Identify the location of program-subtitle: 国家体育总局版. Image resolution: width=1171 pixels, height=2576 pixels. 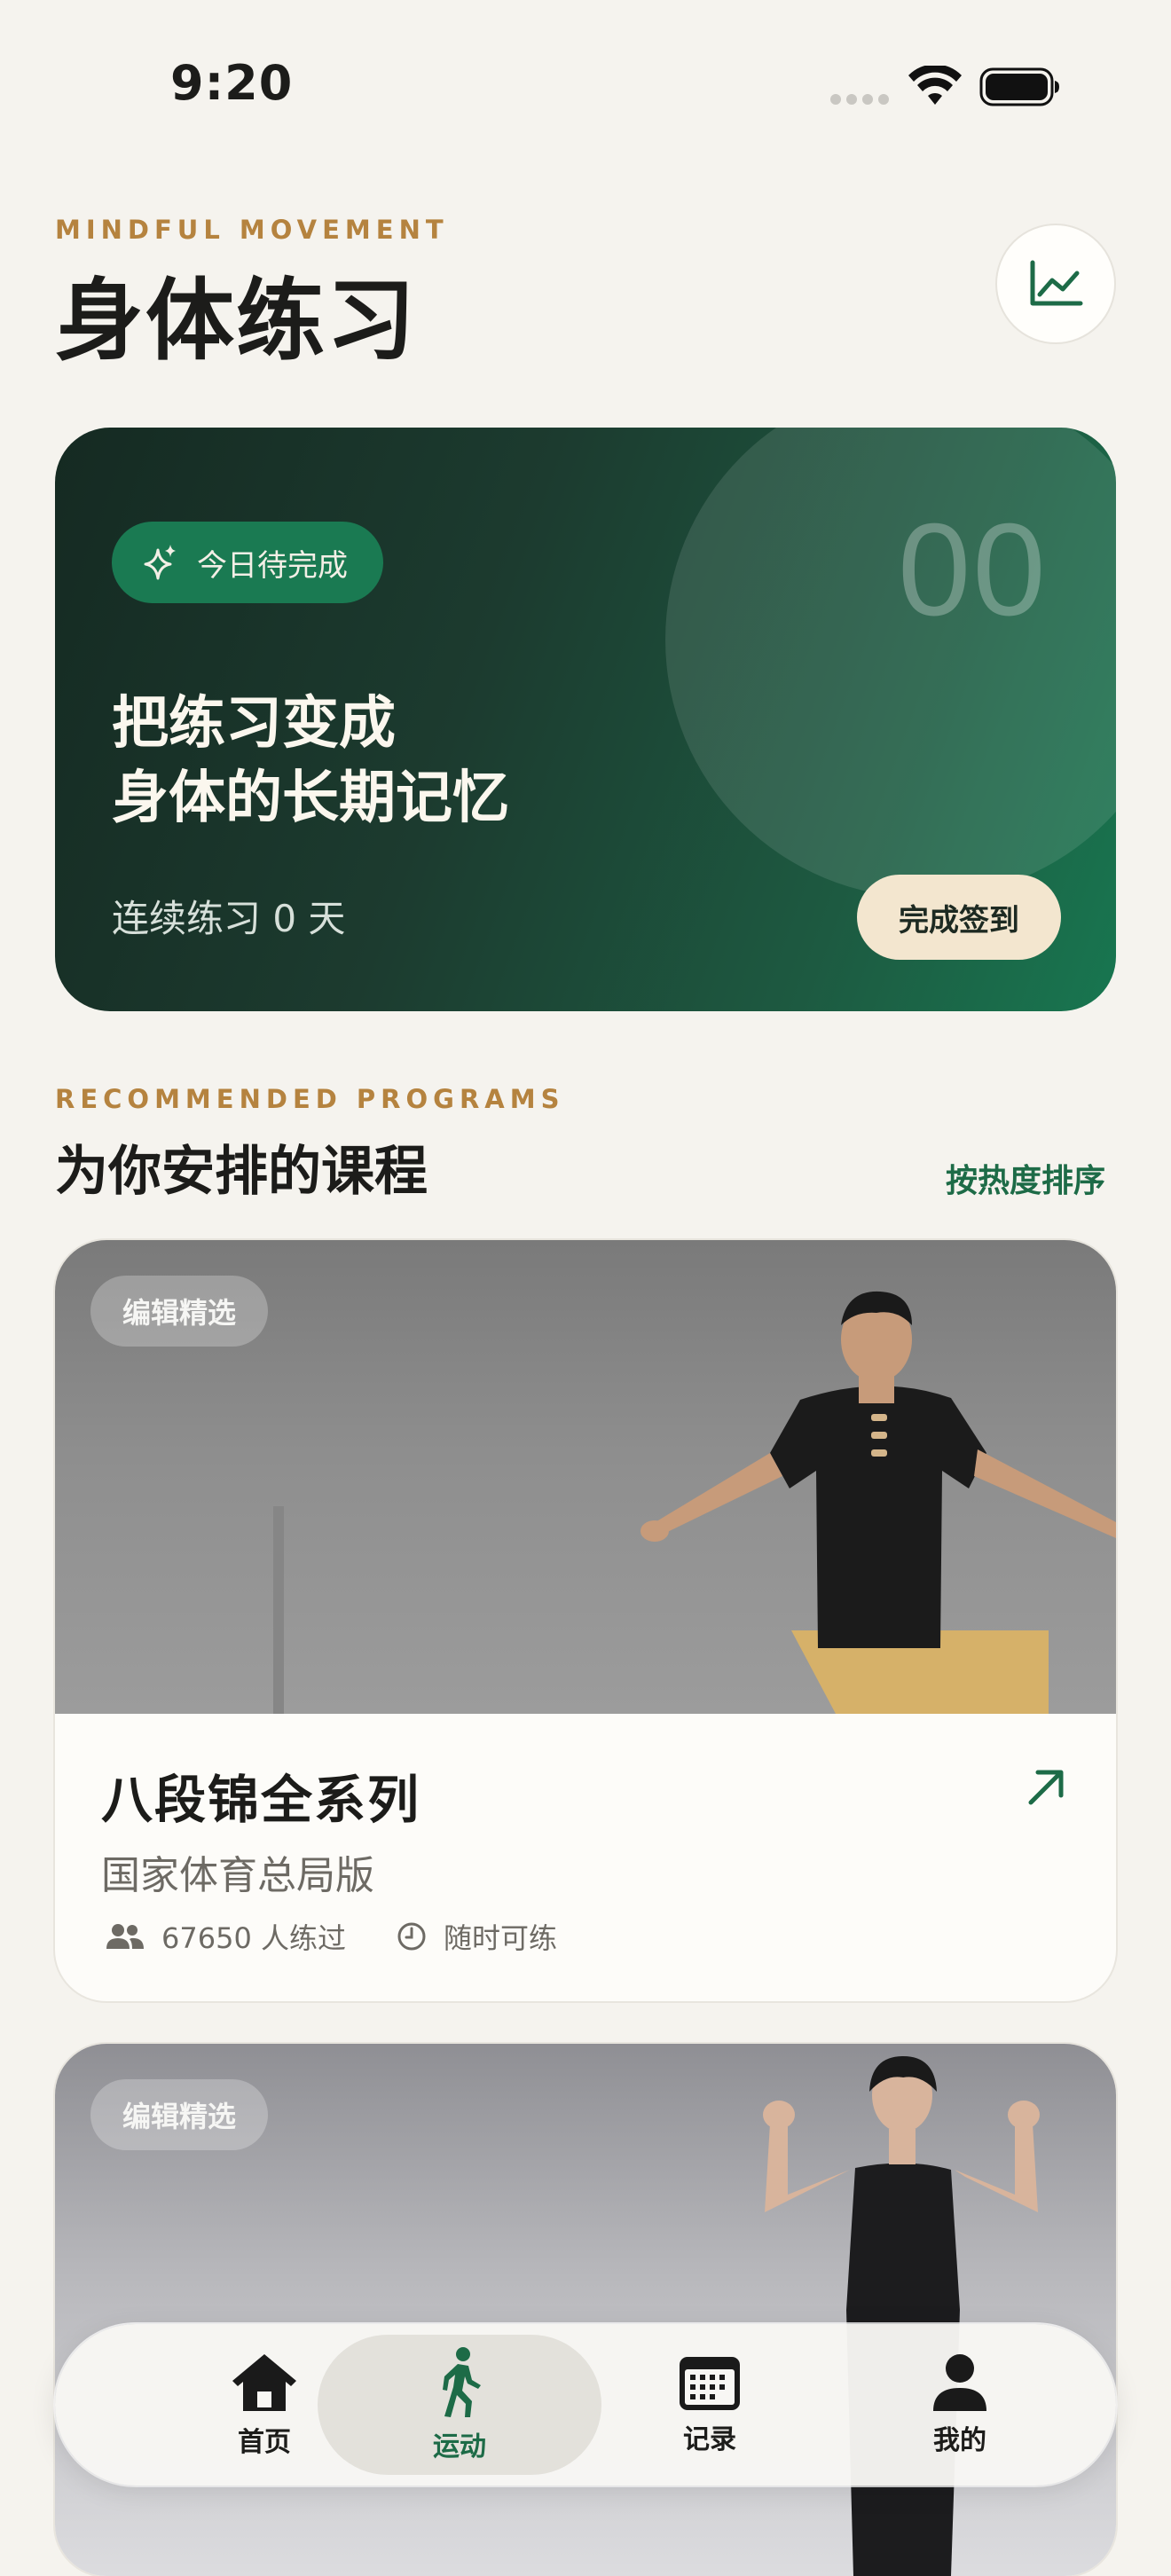
(238, 1875).